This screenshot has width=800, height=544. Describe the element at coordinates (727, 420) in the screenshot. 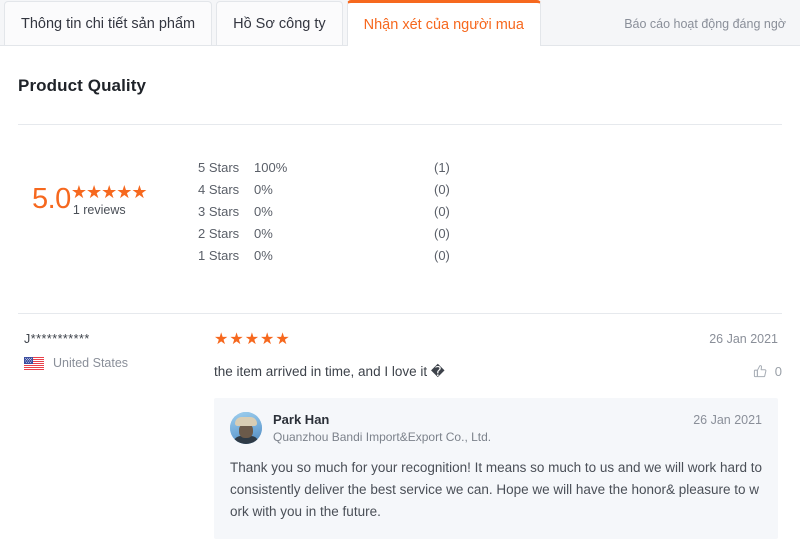

I see `seller-reply-date: 26 Jan 2021` at that location.